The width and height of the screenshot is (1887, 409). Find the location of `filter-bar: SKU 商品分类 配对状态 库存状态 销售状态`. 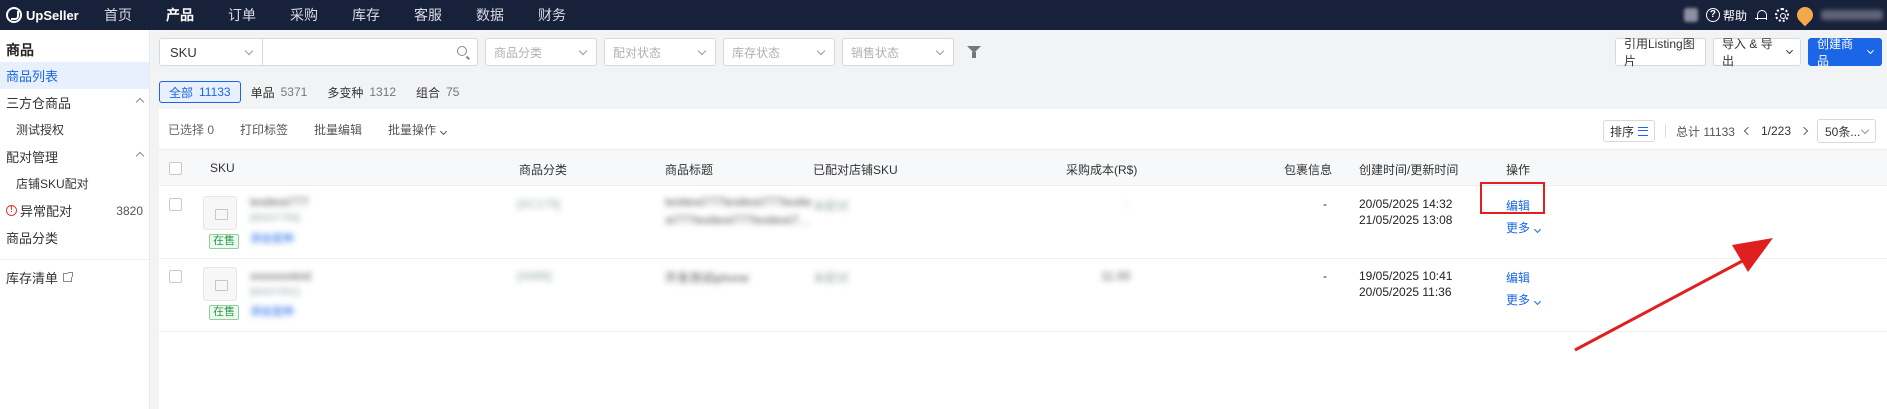

filter-bar: SKU 商品分类 配对状态 库存状态 销售状态 is located at coordinates (570, 52).